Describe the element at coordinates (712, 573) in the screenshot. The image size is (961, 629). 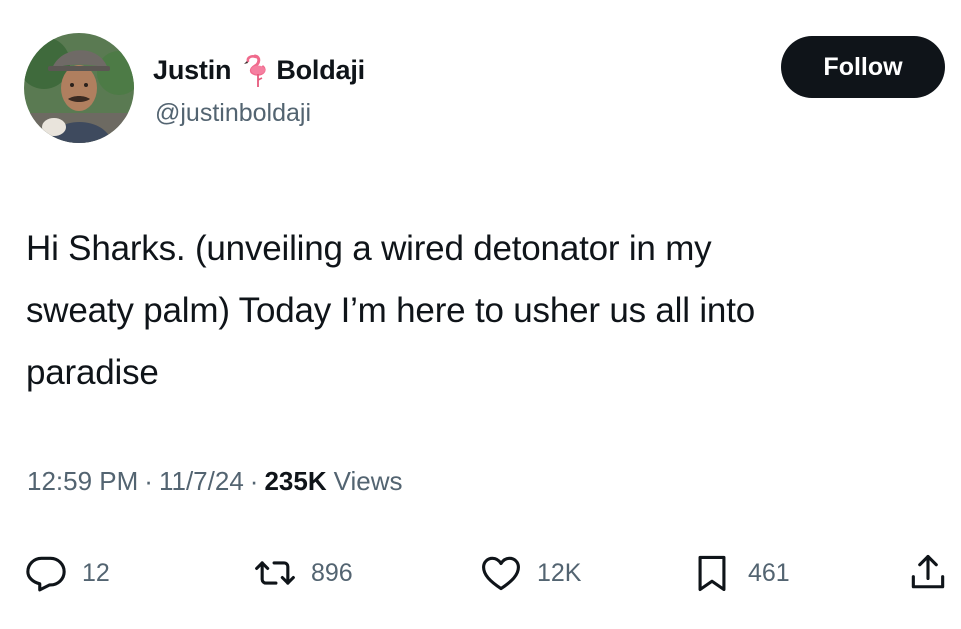
I see `bookmark-icon` at that location.